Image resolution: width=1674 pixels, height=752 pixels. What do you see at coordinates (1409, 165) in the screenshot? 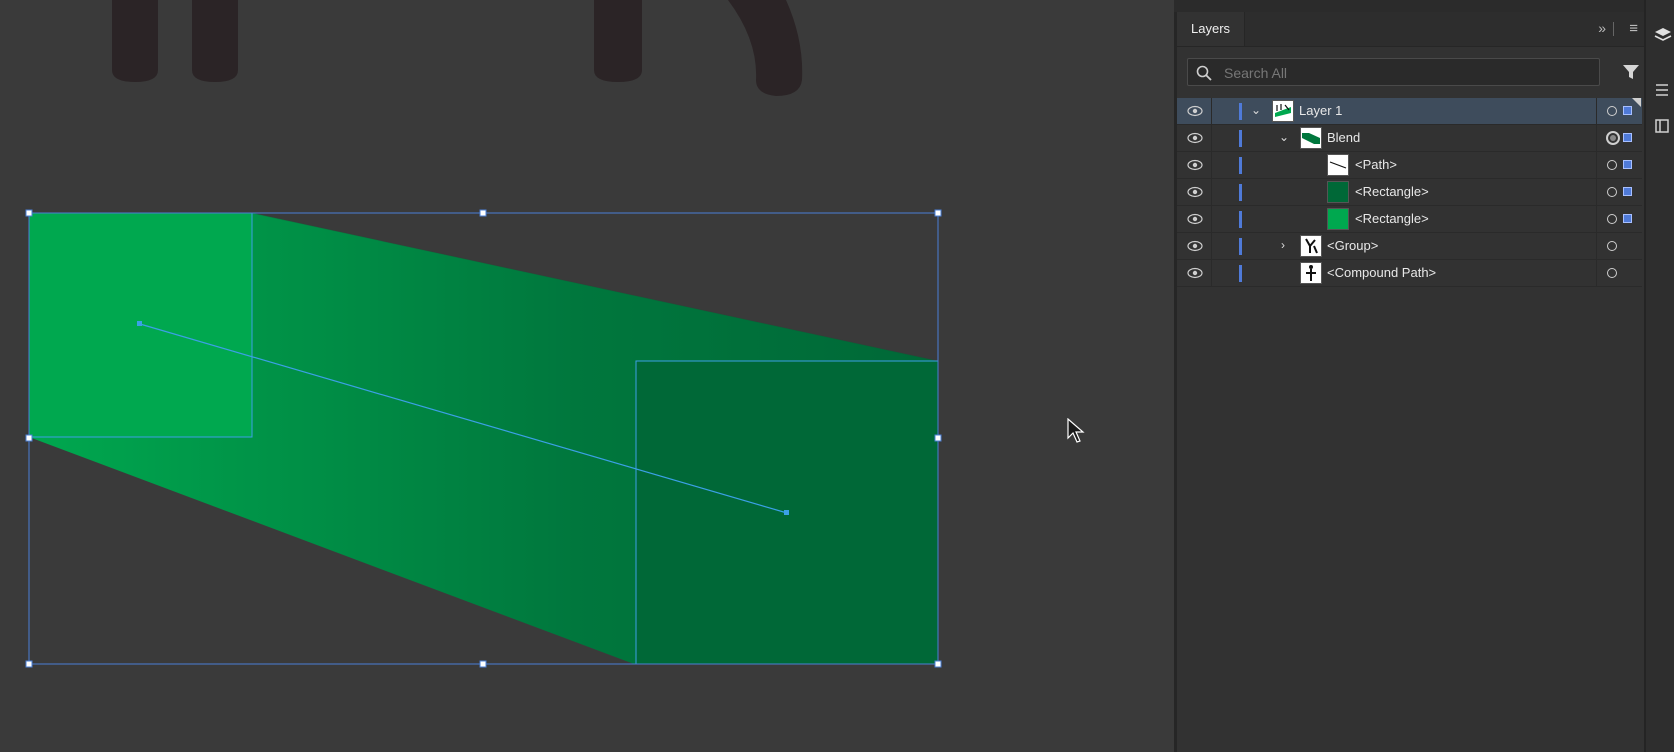
I see `layer-row-path: <Path>` at bounding box center [1409, 165].